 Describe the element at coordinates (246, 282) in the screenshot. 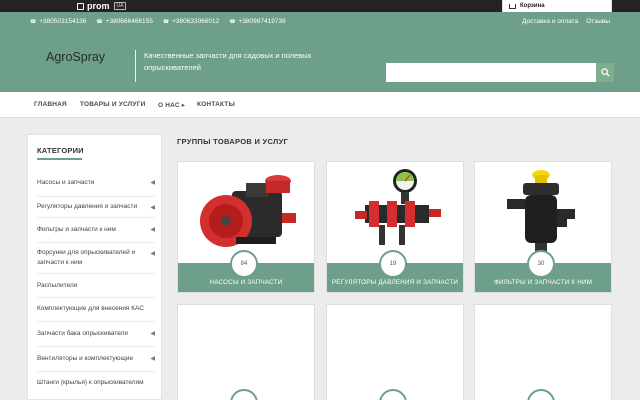

I see `card-label: НАСОСЫ И ЗАПЧАСТИ` at that location.